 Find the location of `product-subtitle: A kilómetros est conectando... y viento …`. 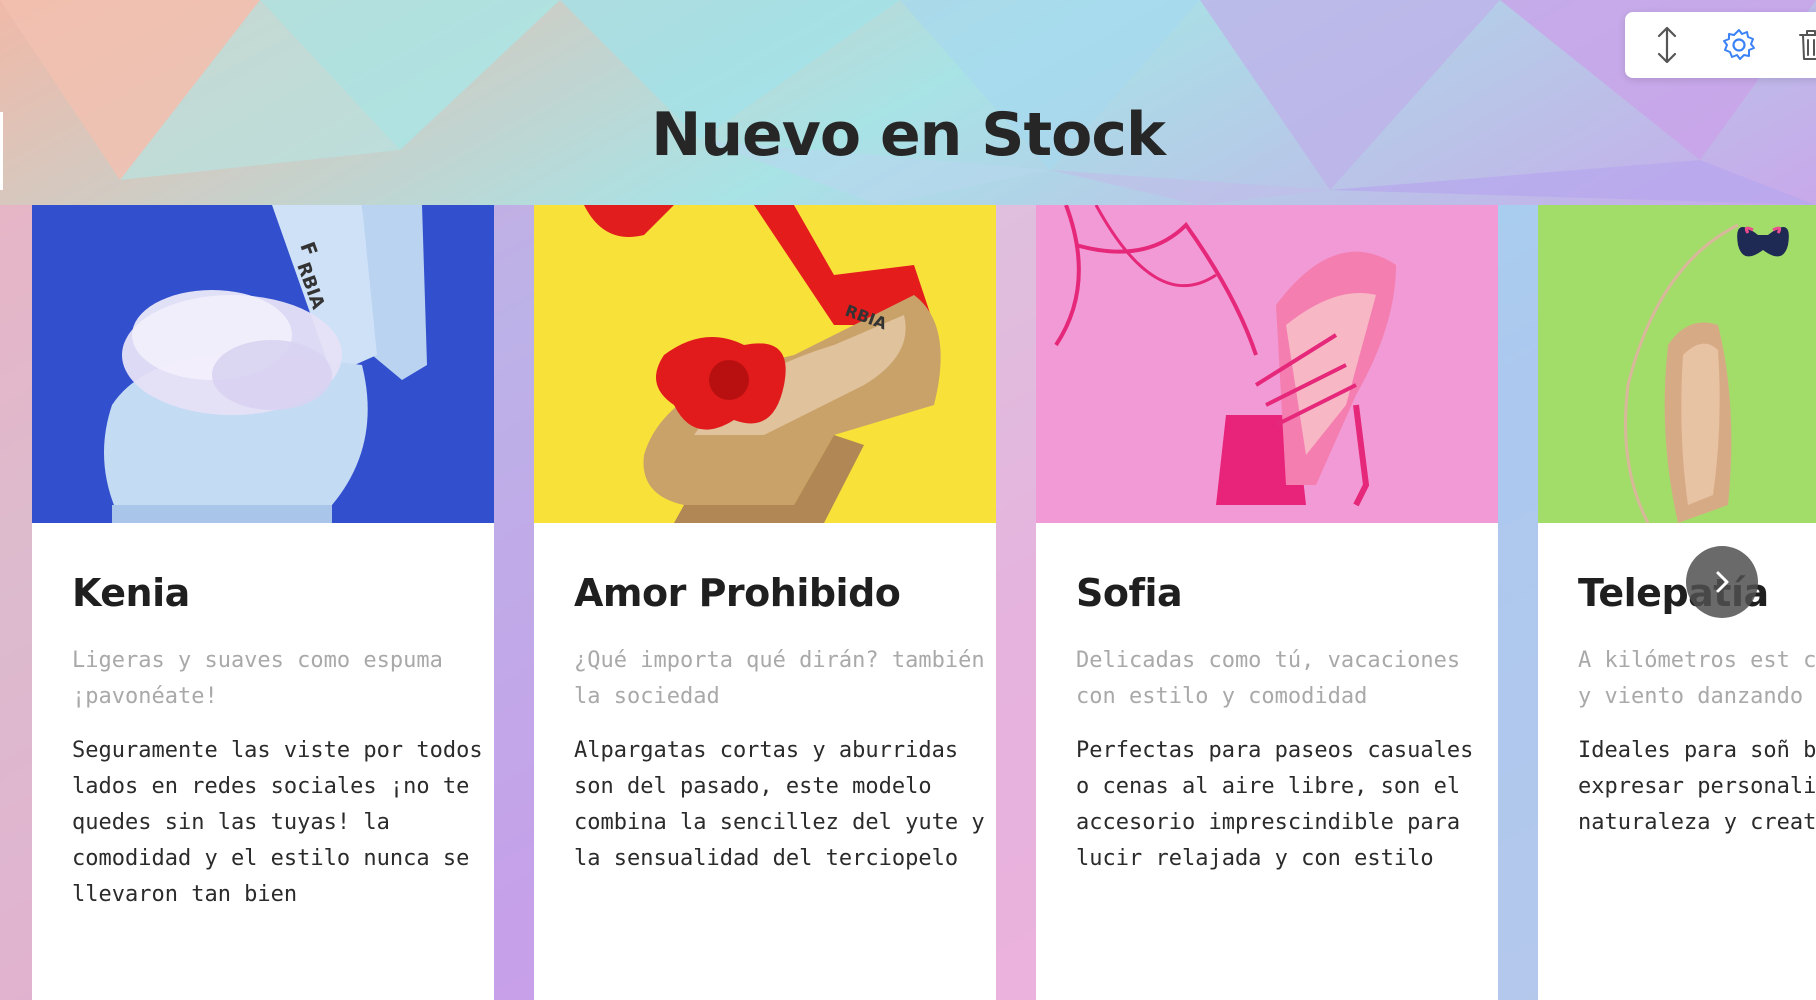

product-subtitle: A kilómetros est conectando... y viento … is located at coordinates (1697, 678).